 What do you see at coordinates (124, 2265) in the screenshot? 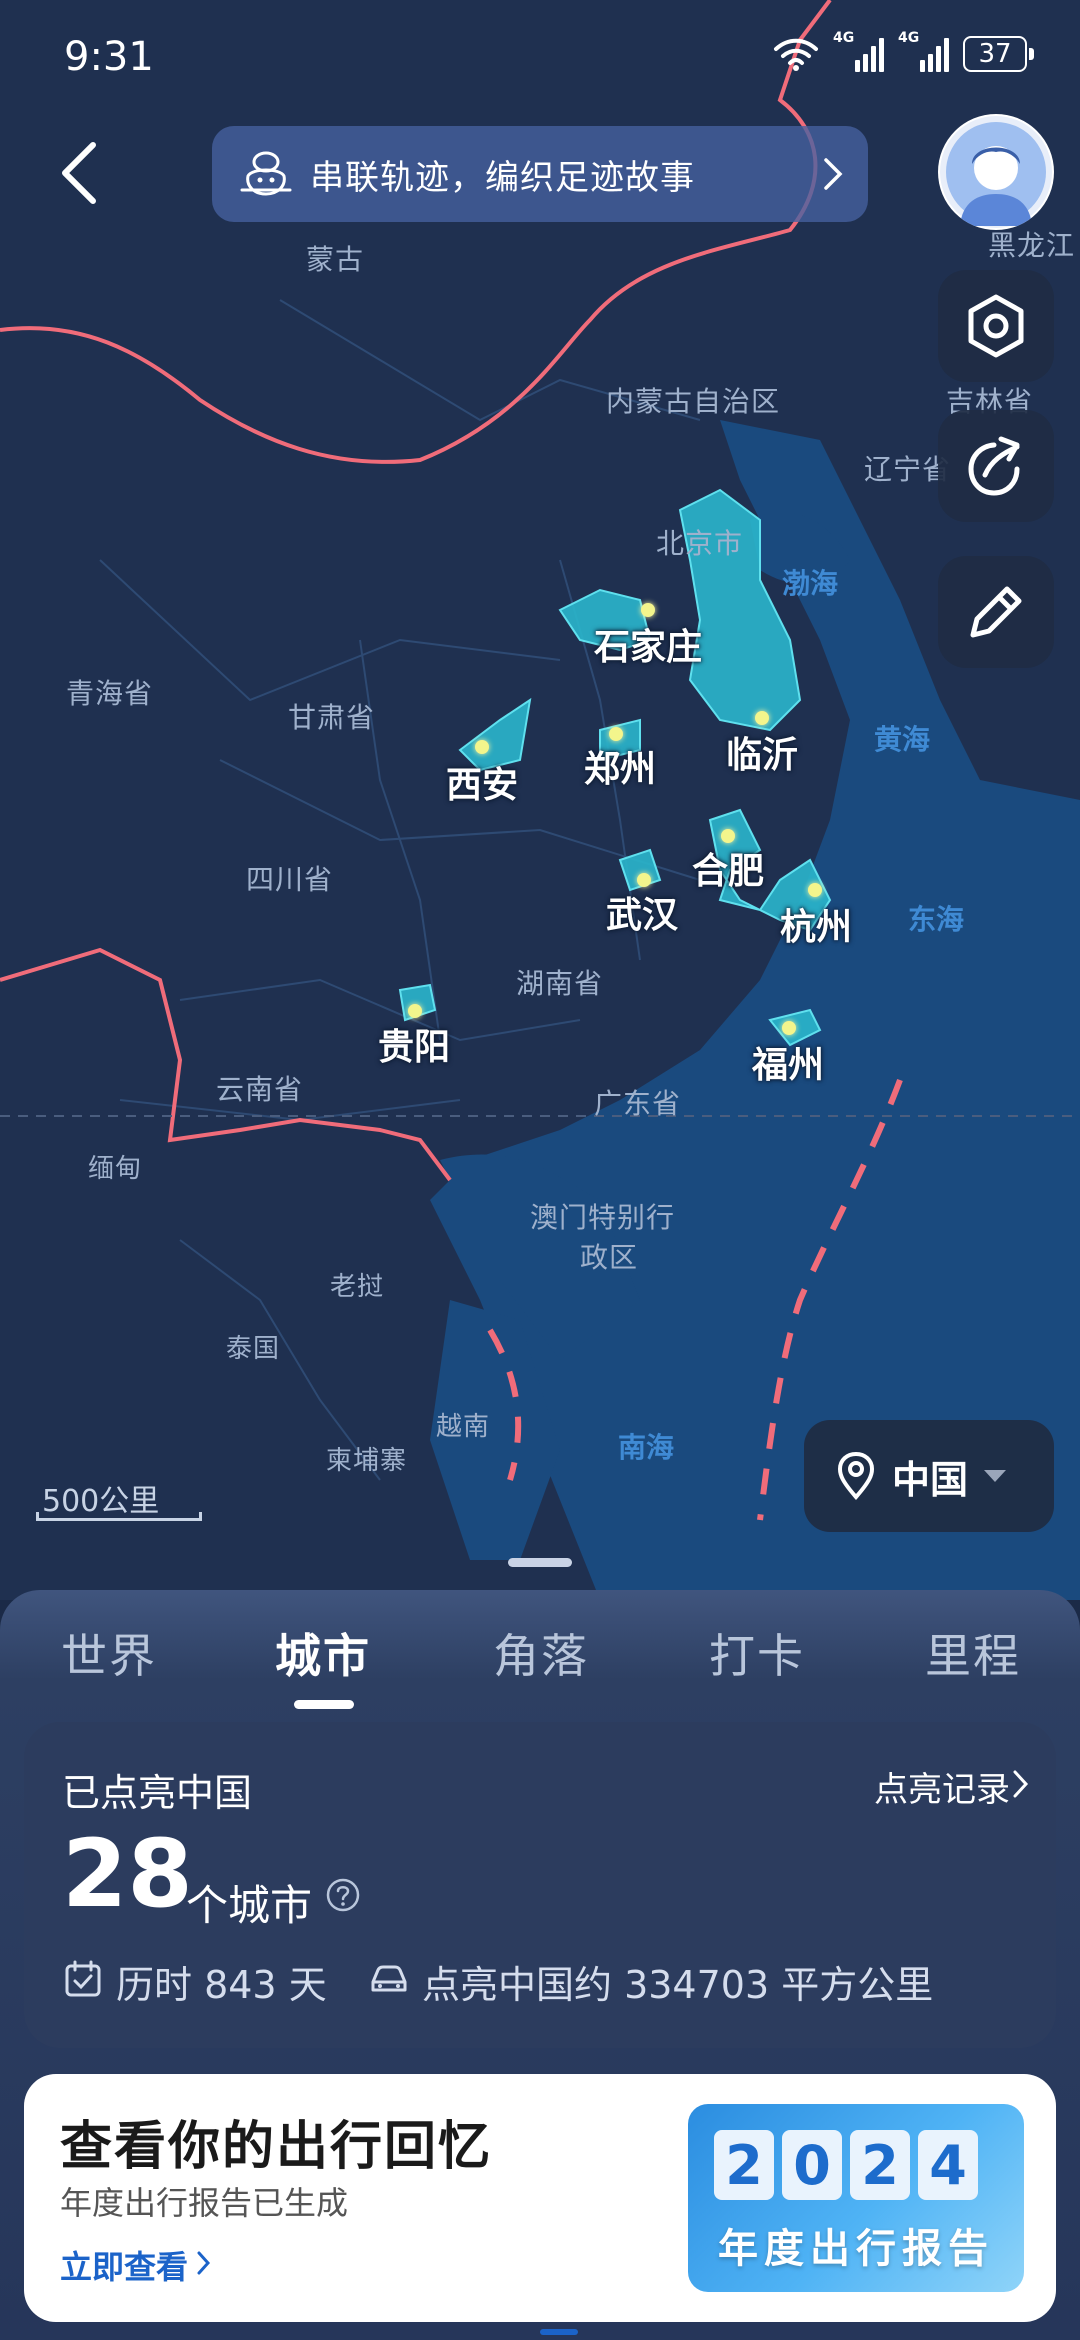
I see `report-view-link: 立即查看` at bounding box center [124, 2265].